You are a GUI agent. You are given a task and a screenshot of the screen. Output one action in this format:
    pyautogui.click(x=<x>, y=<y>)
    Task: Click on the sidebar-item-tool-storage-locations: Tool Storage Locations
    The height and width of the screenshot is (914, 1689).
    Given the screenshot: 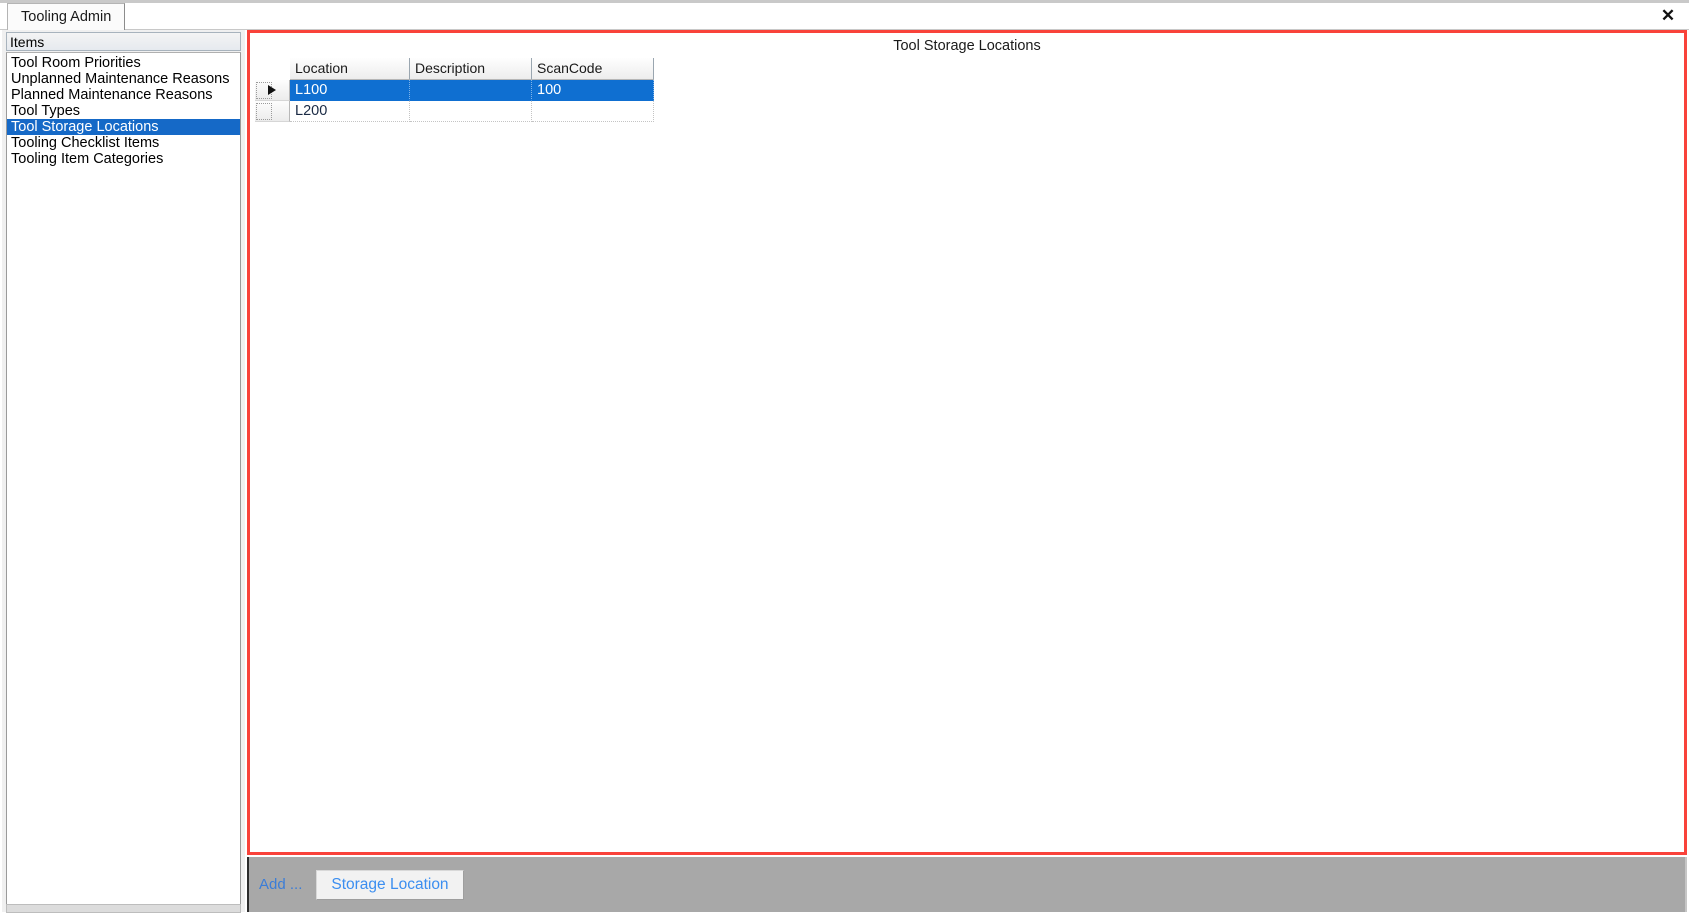 What is the action you would take?
    pyautogui.click(x=123, y=127)
    